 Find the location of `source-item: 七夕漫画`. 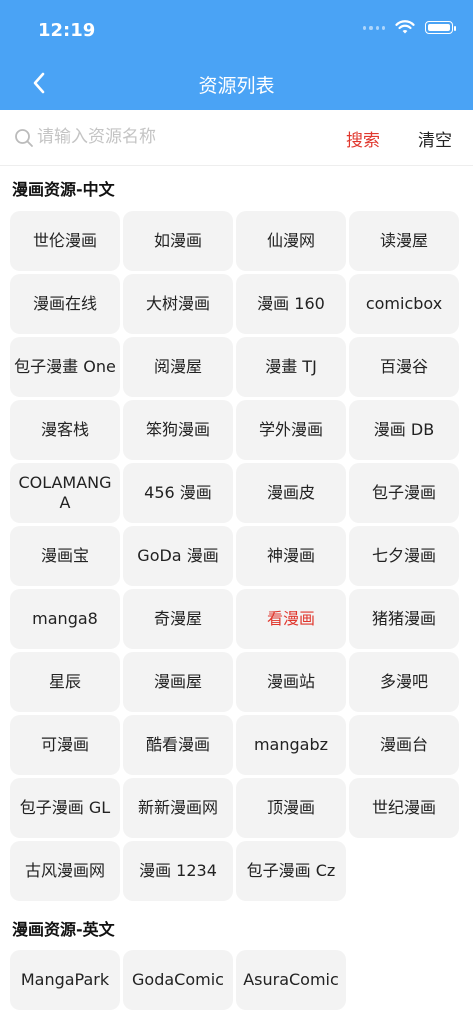

source-item: 七夕漫画 is located at coordinates (404, 556).